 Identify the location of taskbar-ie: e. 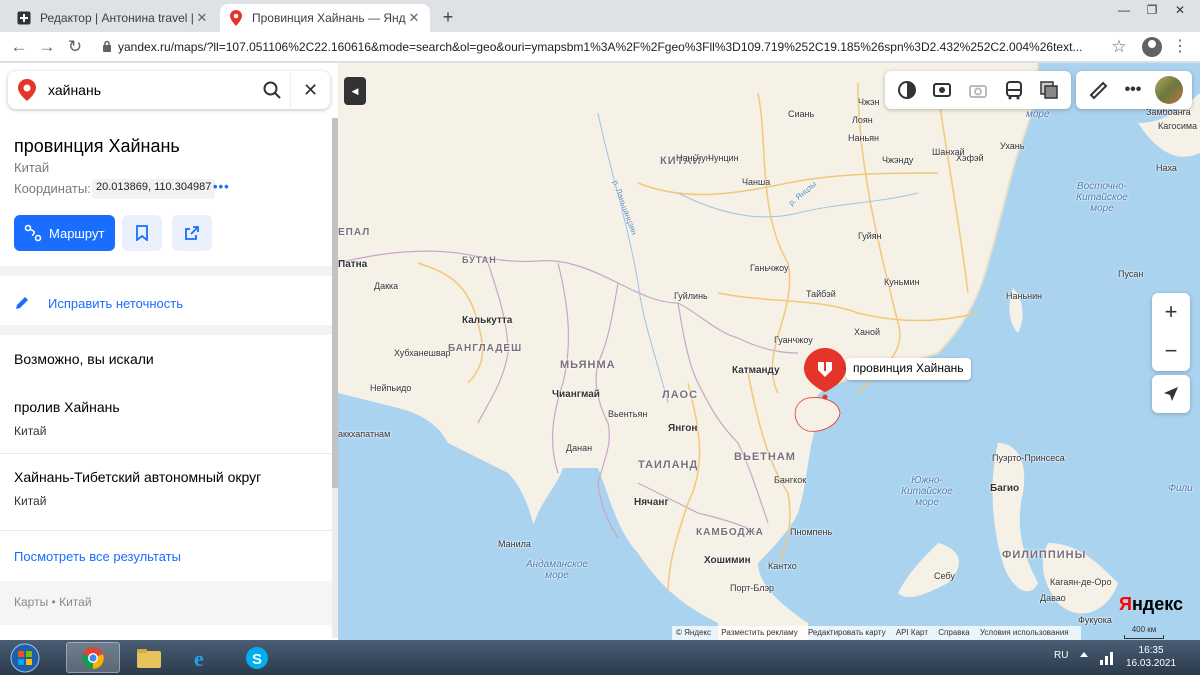
(203, 657).